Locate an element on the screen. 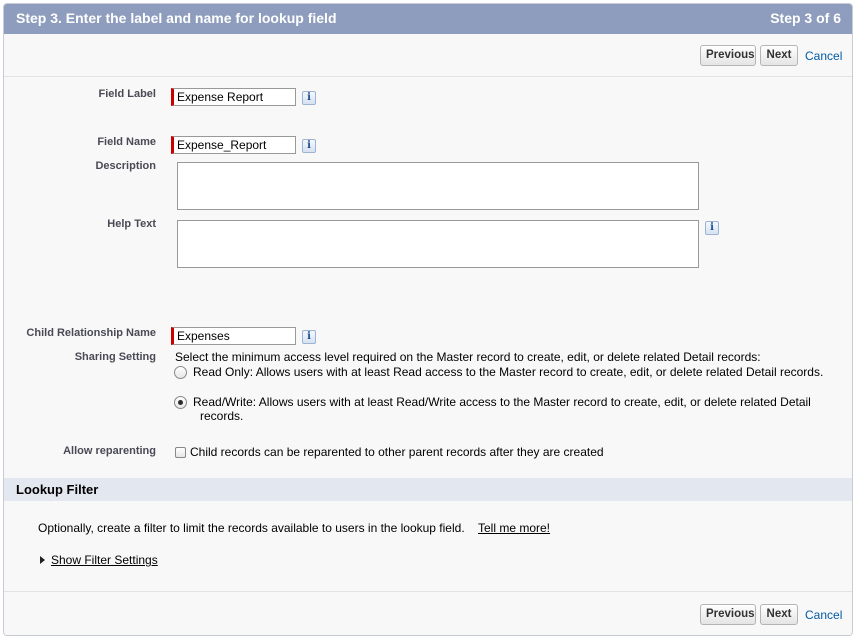 Image resolution: width=856 pixels, height=639 pixels. field-label-label: Field Label is located at coordinates (127, 94).